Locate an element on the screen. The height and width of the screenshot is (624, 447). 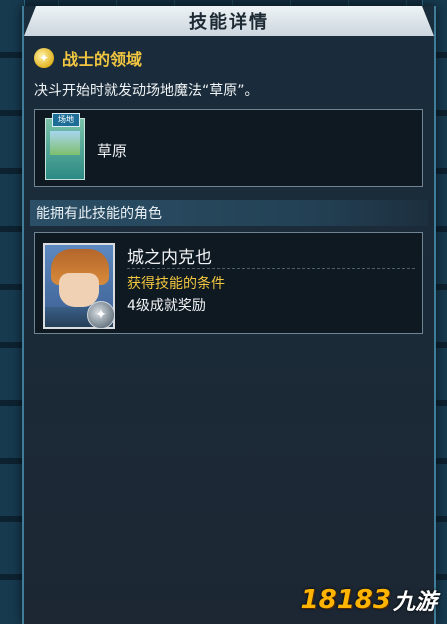
skill-star-icon: ✦ is located at coordinates (44, 58).